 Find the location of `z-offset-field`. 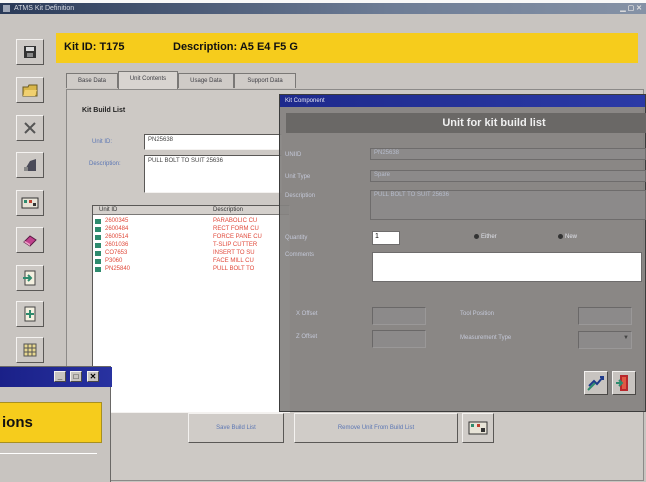

z-offset-field is located at coordinates (399, 339).